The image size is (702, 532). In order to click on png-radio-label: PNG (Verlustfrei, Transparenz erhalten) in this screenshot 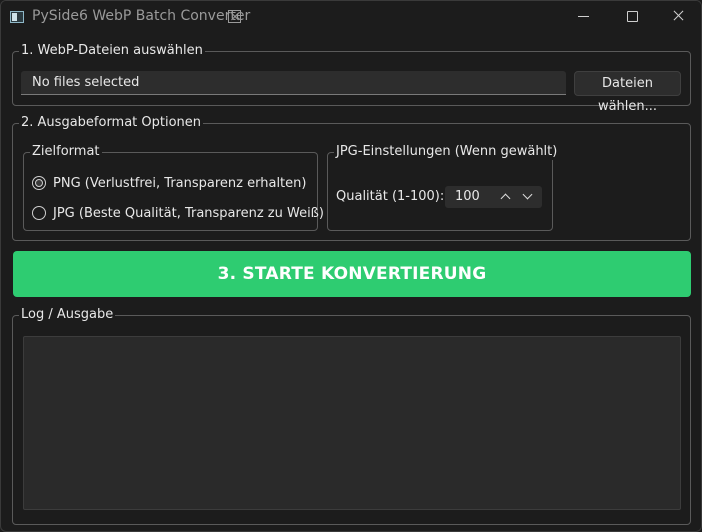, I will do `click(180, 183)`.